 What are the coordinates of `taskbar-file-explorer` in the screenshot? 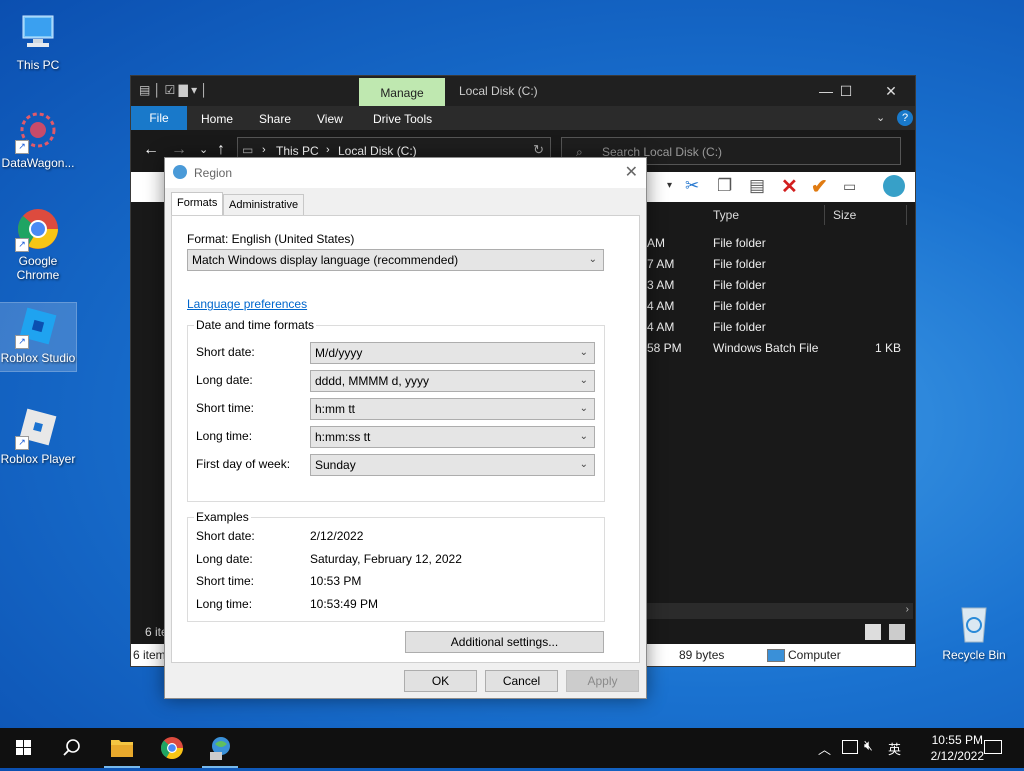 It's located at (122, 748).